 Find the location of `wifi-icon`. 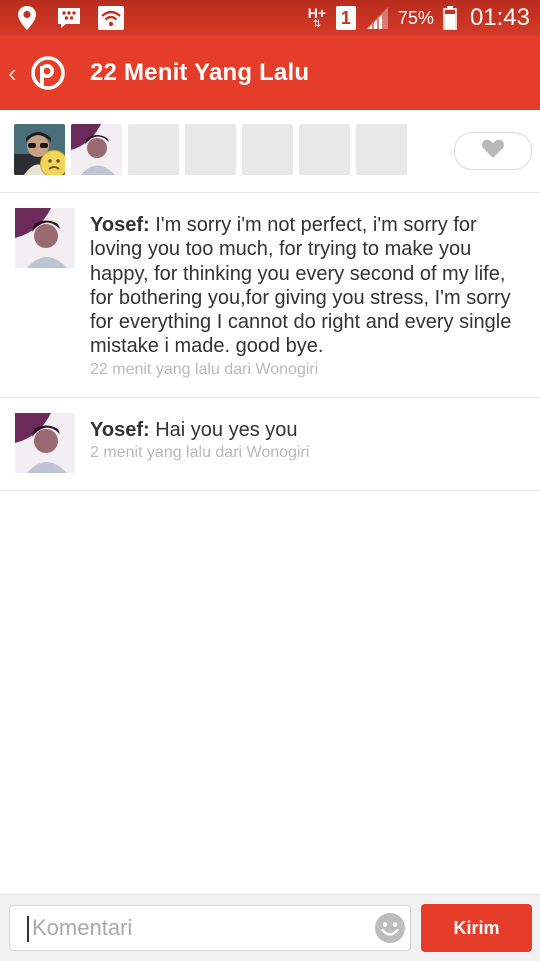

wifi-icon is located at coordinates (111, 18).